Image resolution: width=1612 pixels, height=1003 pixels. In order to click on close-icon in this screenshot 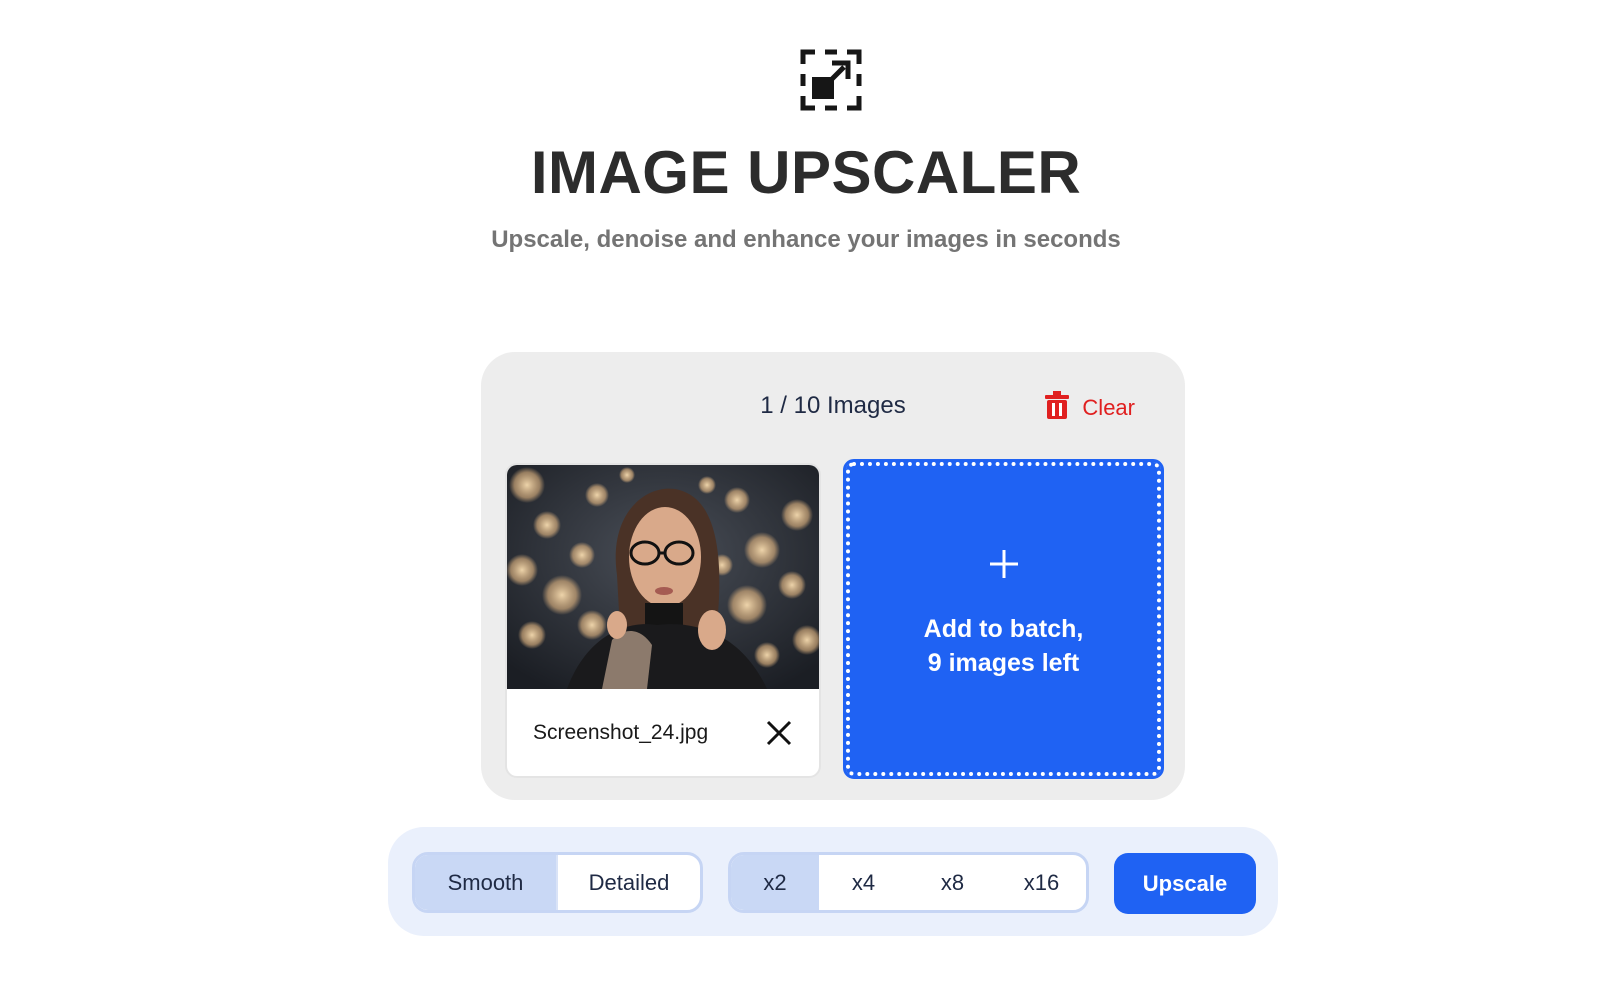, I will do `click(779, 733)`.